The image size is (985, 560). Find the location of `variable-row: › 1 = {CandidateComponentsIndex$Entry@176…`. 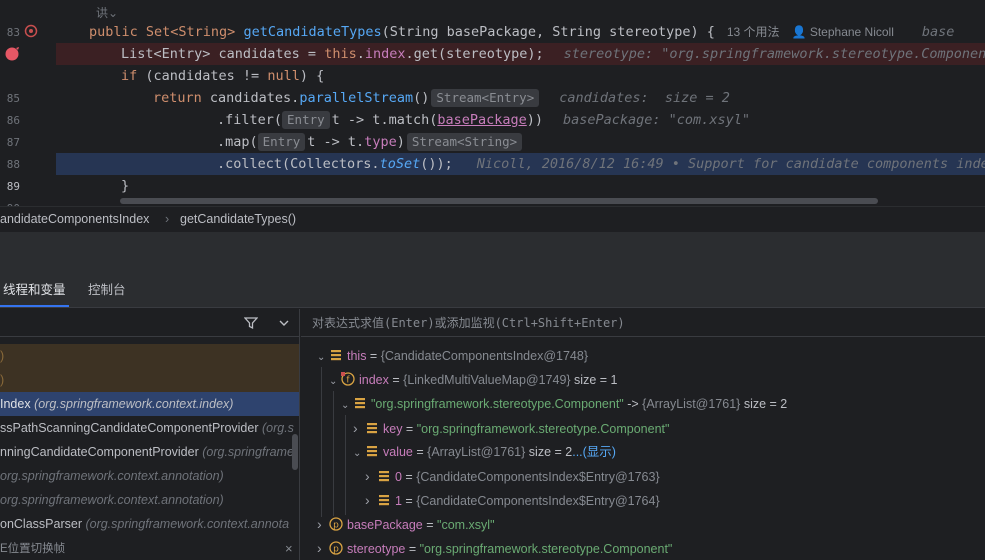

variable-row: › 1 = {CandidateComponentsIndex$Entry@176… is located at coordinates (512, 500).